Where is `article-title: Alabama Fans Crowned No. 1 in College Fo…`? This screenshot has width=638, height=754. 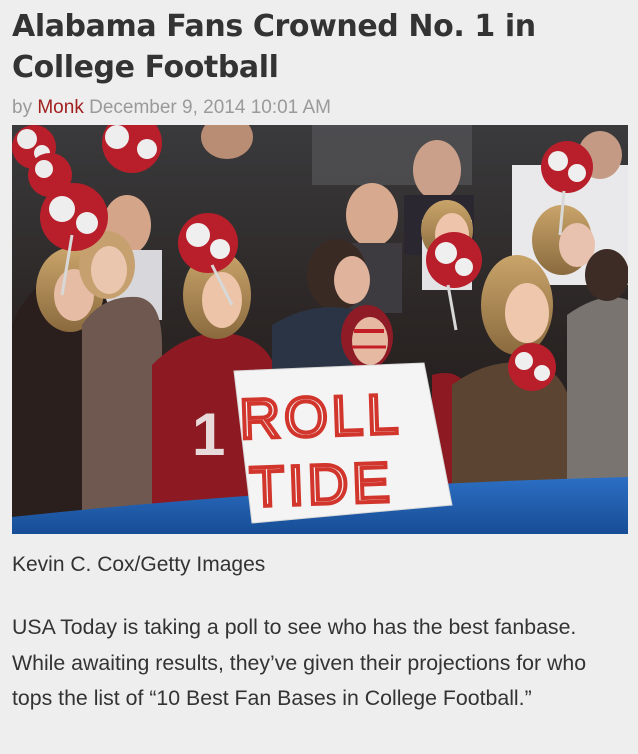 article-title: Alabama Fans Crowned No. 1 in College Fo… is located at coordinates (274, 47).